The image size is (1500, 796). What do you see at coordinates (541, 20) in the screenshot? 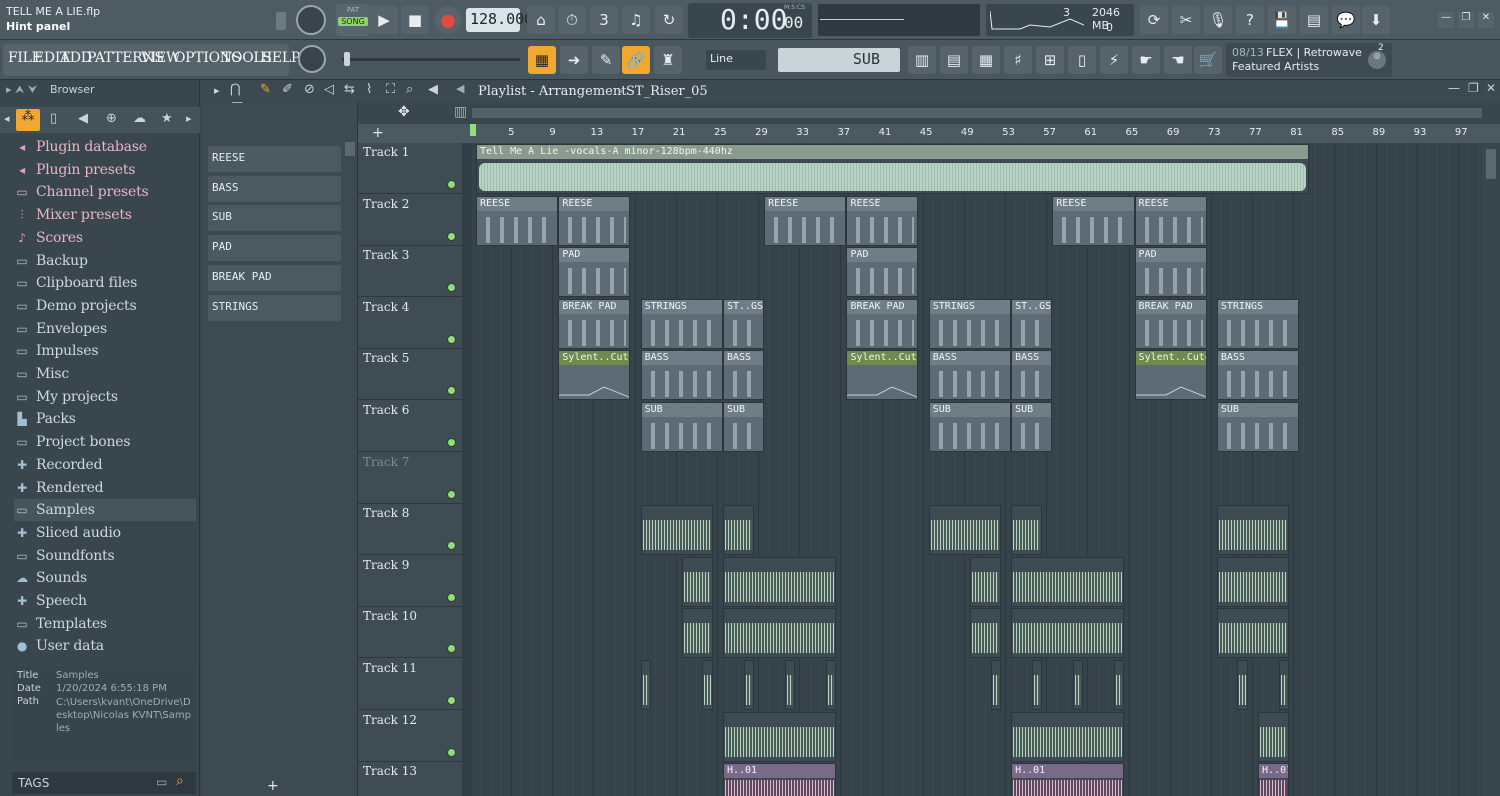
I see `metronome-button: ⌂` at bounding box center [541, 20].